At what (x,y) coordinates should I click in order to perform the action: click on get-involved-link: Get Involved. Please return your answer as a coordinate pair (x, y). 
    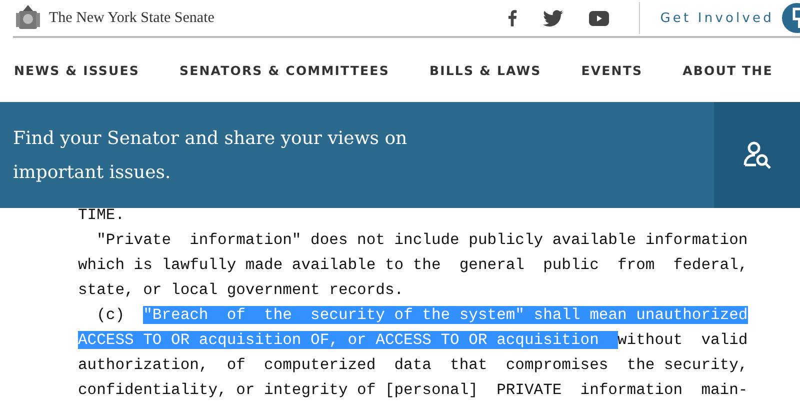
    Looking at the image, I should click on (717, 18).